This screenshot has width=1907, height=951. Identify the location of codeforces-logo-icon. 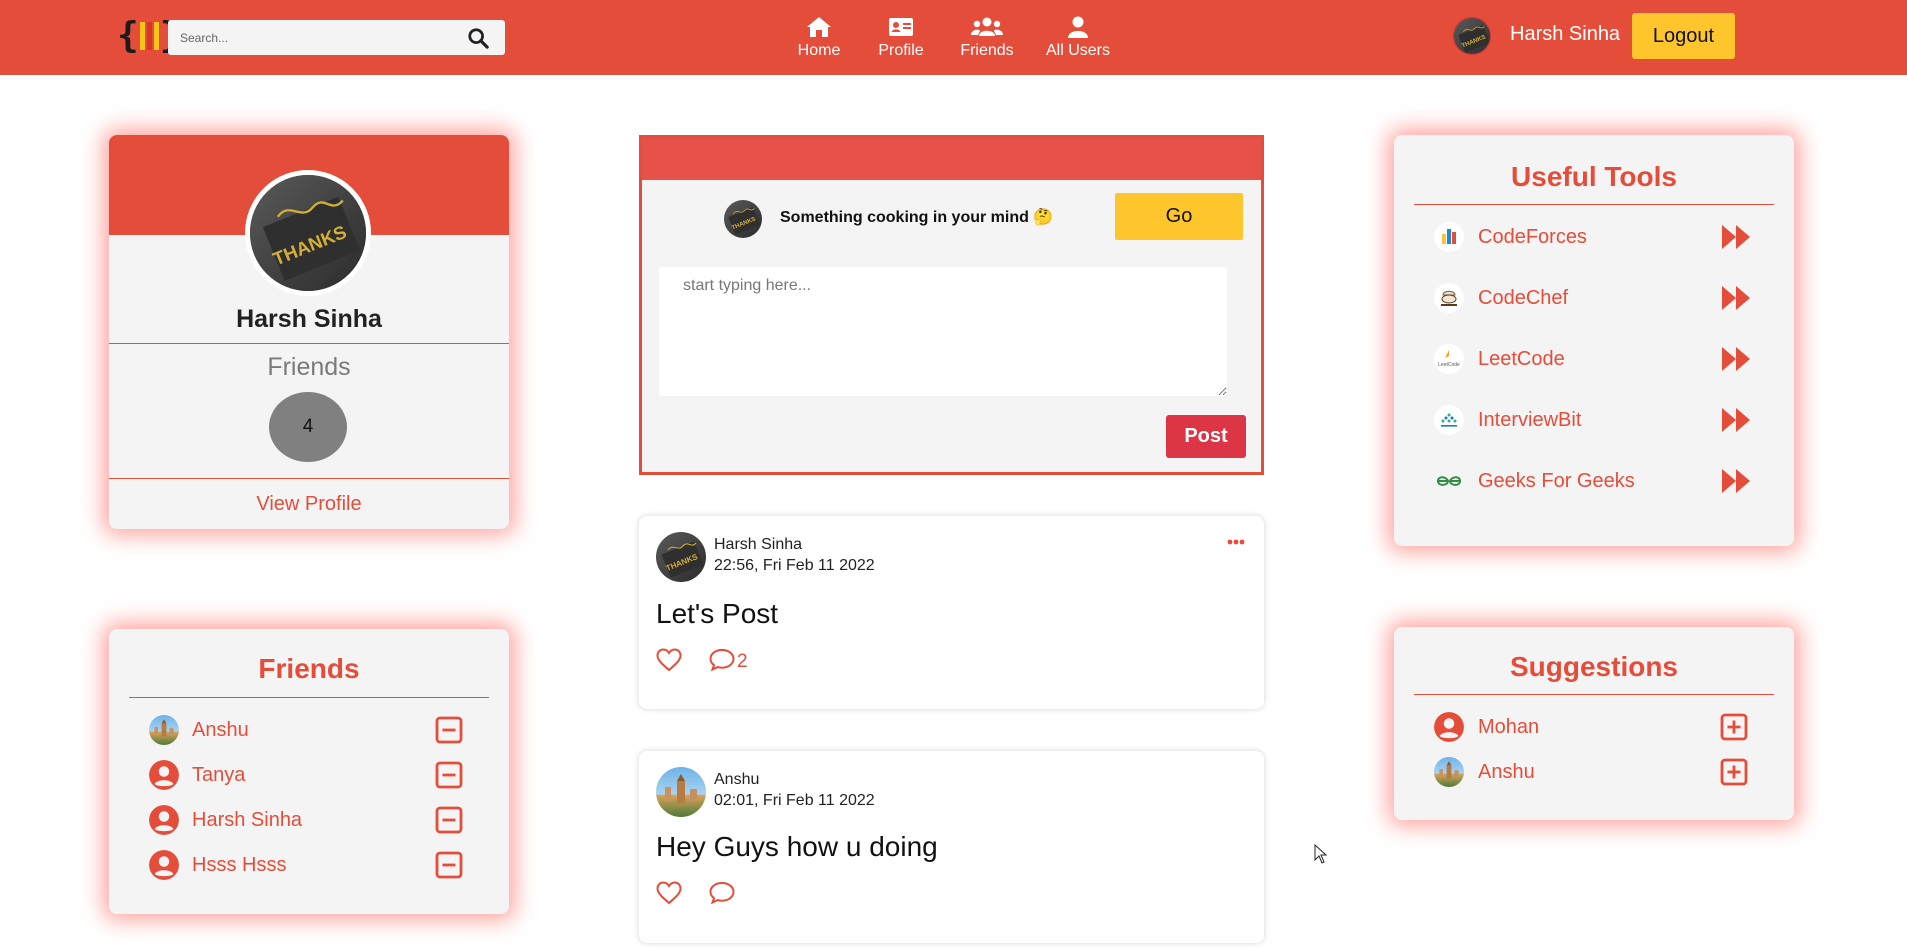
(1449, 237).